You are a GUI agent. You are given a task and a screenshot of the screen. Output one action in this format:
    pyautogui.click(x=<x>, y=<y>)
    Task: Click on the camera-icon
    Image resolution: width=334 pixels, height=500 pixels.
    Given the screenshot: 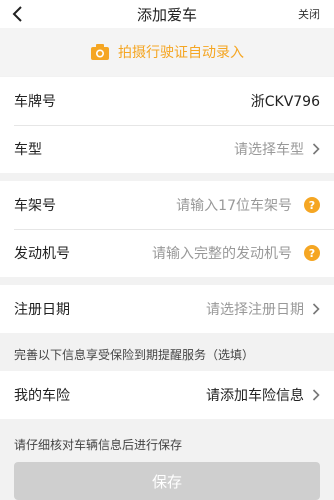 What is the action you would take?
    pyautogui.click(x=100, y=52)
    